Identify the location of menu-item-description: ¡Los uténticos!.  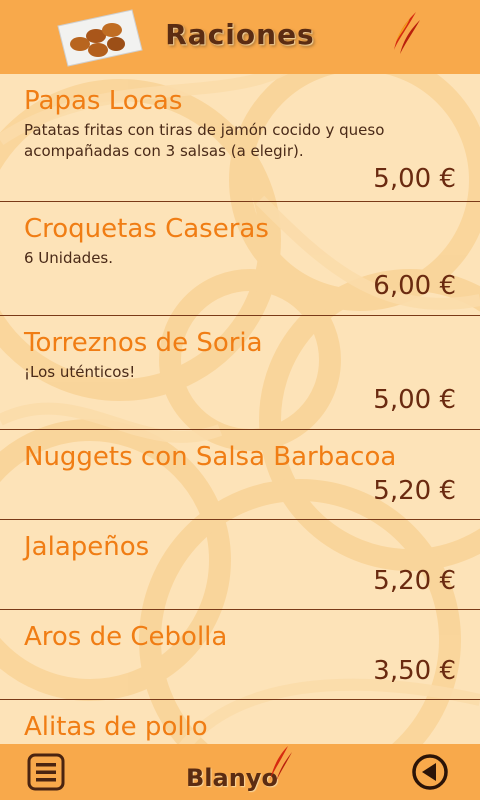
(80, 372).